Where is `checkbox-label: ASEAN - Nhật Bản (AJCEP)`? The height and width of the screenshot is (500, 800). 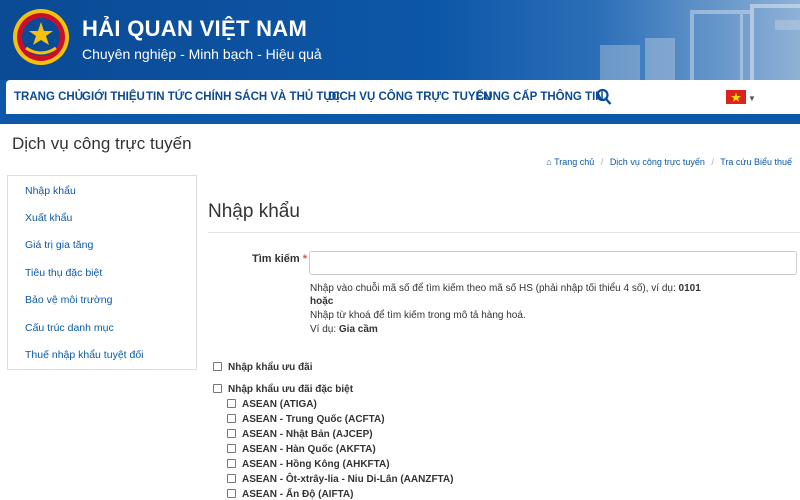 checkbox-label: ASEAN - Nhật Bản (AJCEP) is located at coordinates (307, 434).